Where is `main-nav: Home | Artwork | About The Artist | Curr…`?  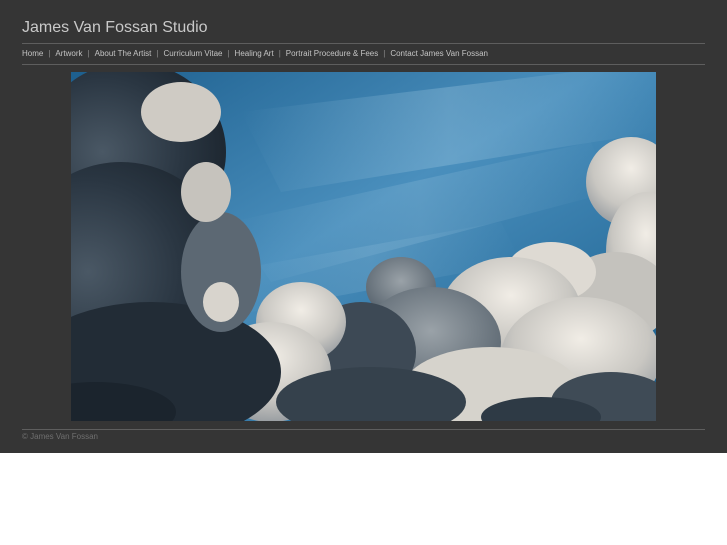 main-nav: Home | Artwork | About The Artist | Curr… is located at coordinates (255, 54).